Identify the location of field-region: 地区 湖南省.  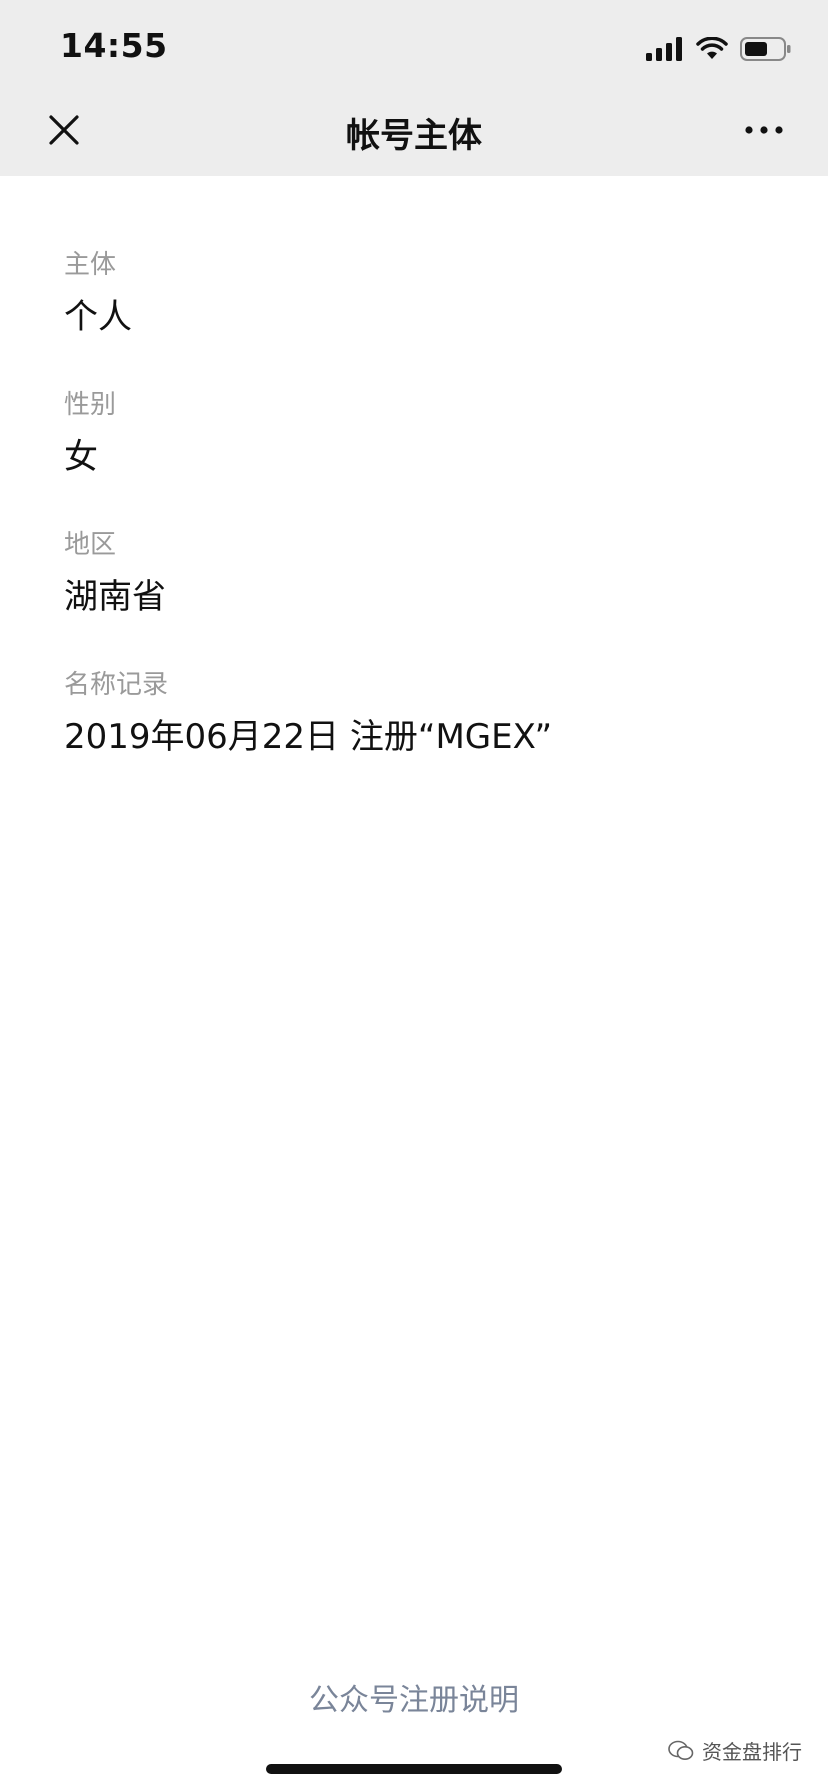
(414, 595).